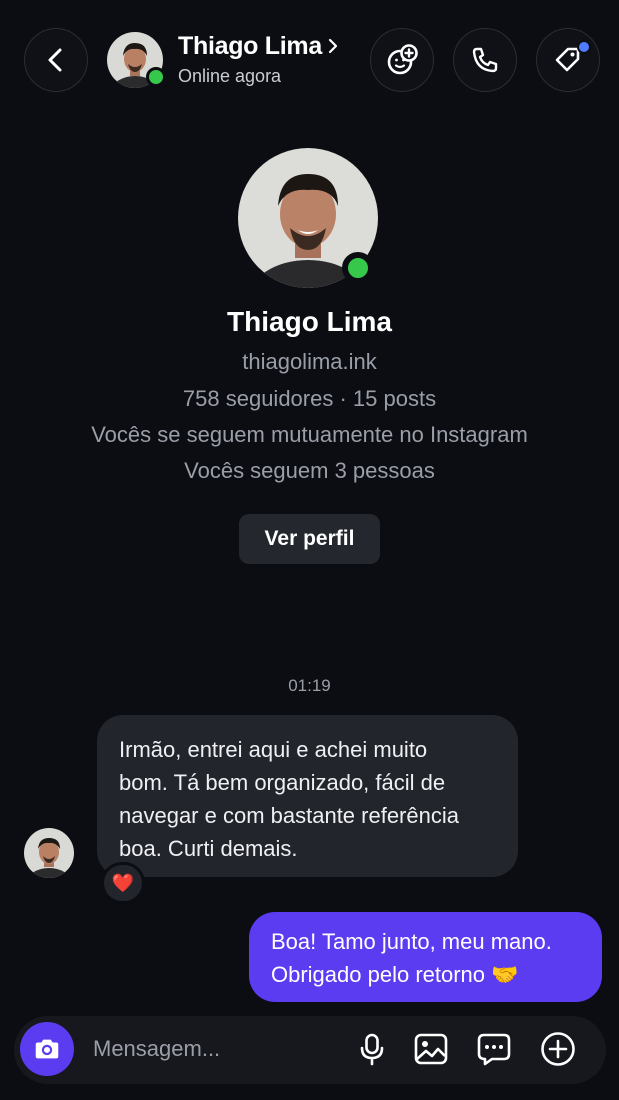  What do you see at coordinates (309, 398) in the screenshot?
I see `profile-stats: 758 seguidores · 15 posts` at bounding box center [309, 398].